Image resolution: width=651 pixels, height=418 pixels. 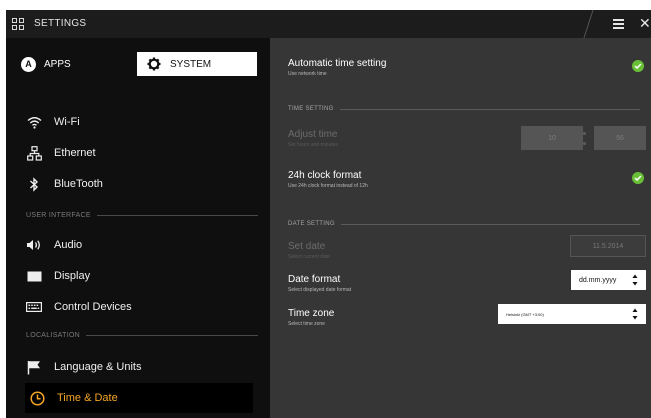 What do you see at coordinates (98, 367) in the screenshot?
I see `sidebar-item-label: Language & Units` at bounding box center [98, 367].